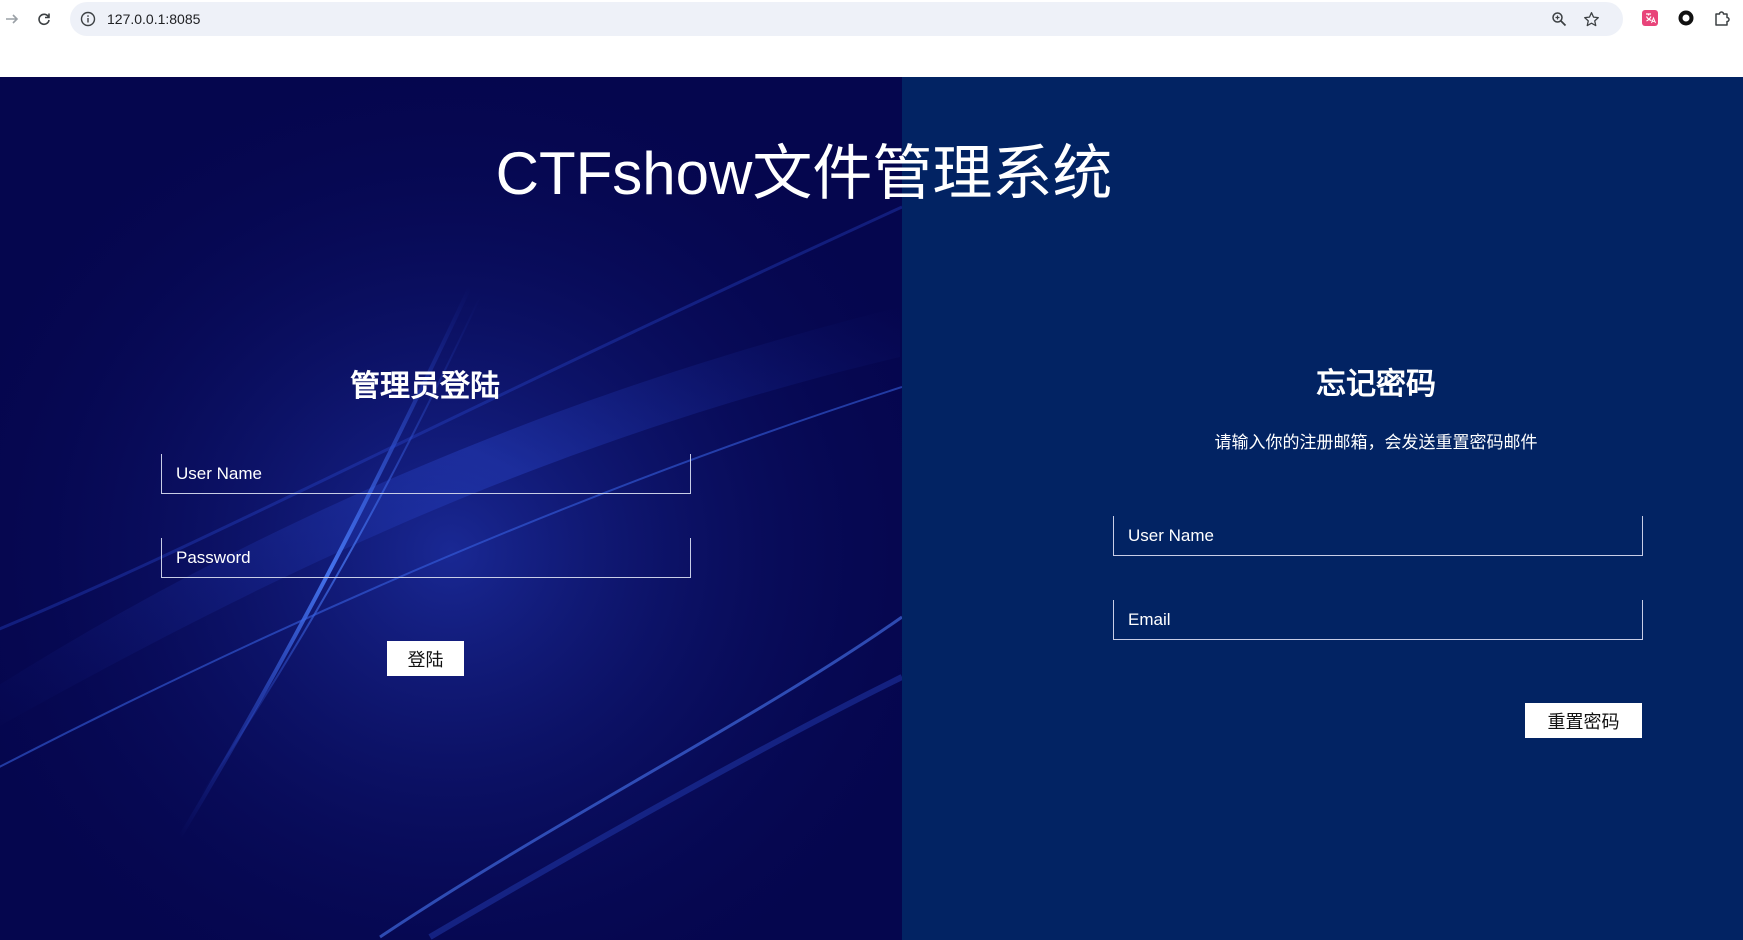 This screenshot has width=1743, height=940. Describe the element at coordinates (1559, 19) in the screenshot. I see `zoom-icon` at that location.